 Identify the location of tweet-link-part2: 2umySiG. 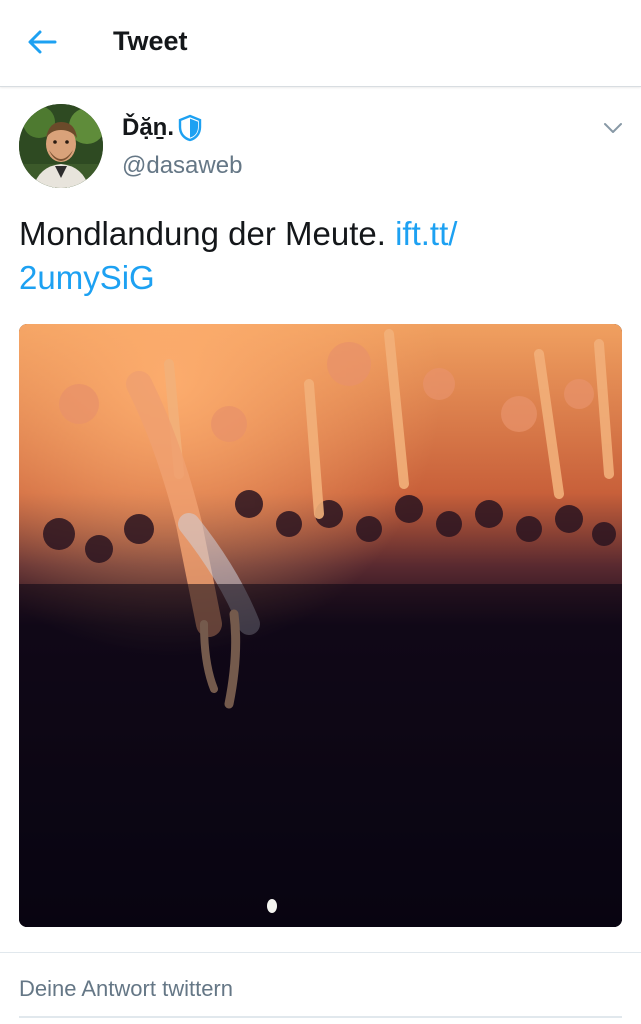
(87, 277).